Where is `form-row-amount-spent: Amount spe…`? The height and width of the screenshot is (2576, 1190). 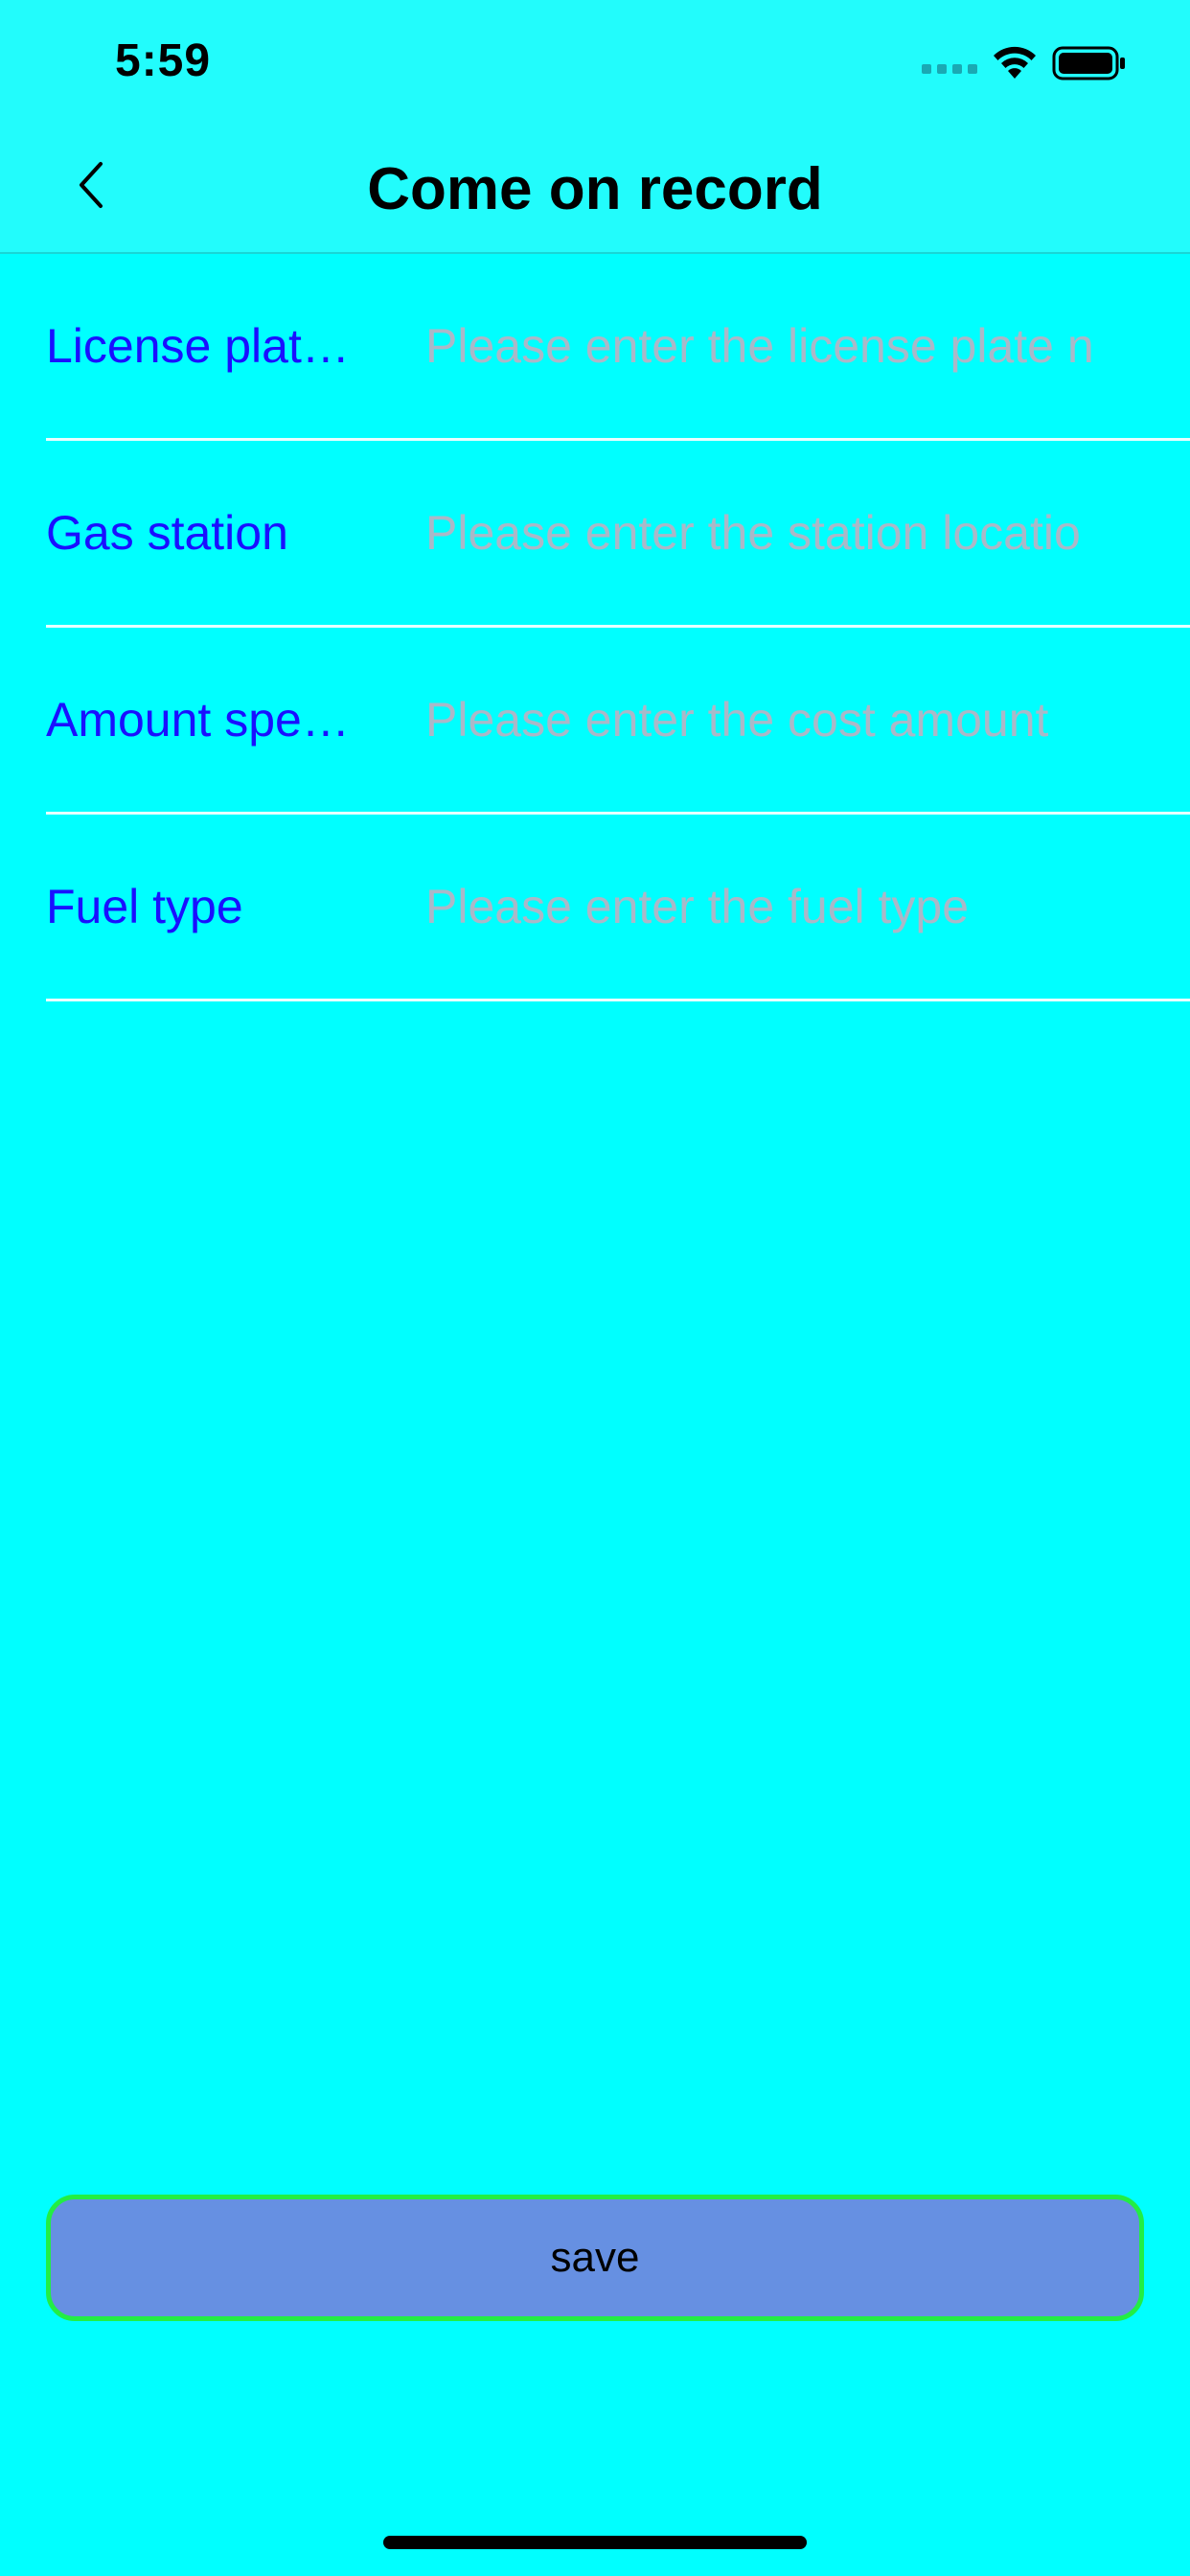 form-row-amount-spent: Amount spe… is located at coordinates (618, 721).